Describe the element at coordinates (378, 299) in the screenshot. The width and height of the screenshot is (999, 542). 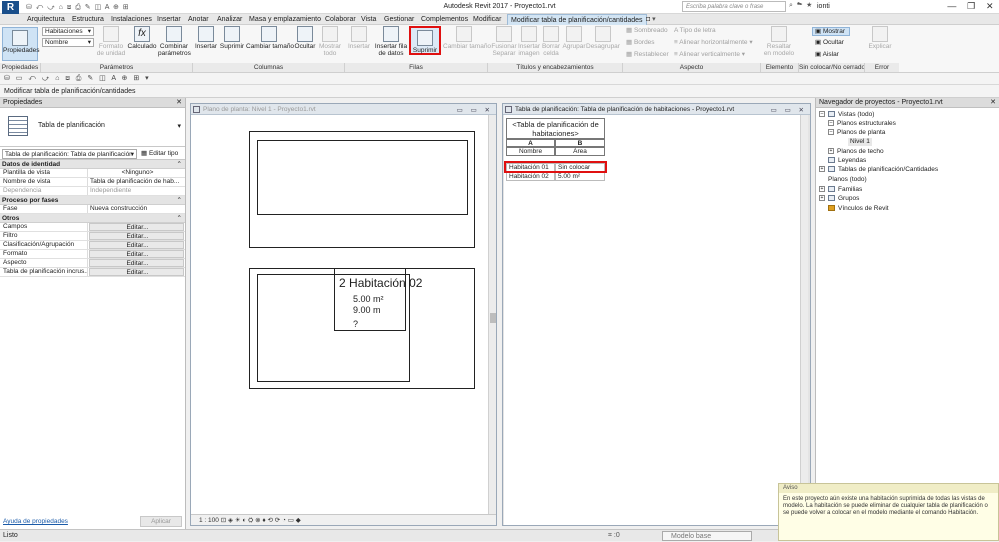
I see `room-tag: 2 Habitación 02 5.00 m² 9.00 m ?` at that location.